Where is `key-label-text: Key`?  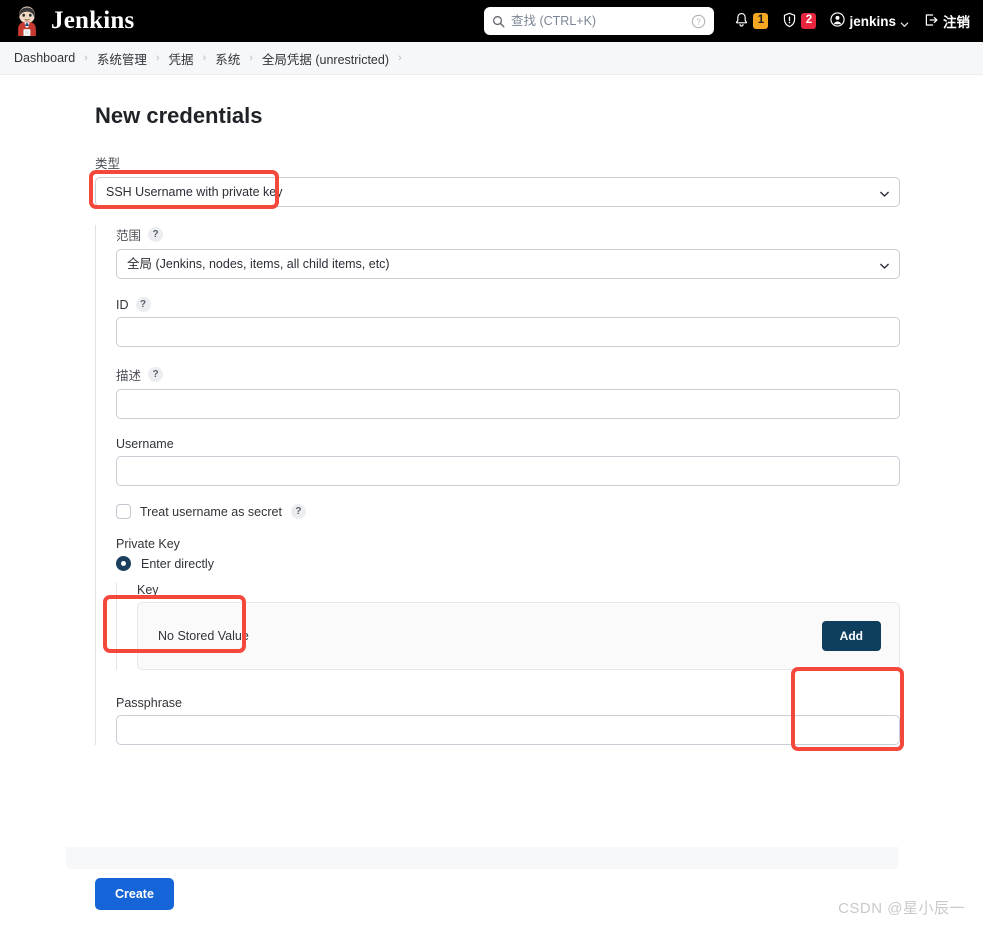
key-label-text: Key is located at coordinates (148, 590).